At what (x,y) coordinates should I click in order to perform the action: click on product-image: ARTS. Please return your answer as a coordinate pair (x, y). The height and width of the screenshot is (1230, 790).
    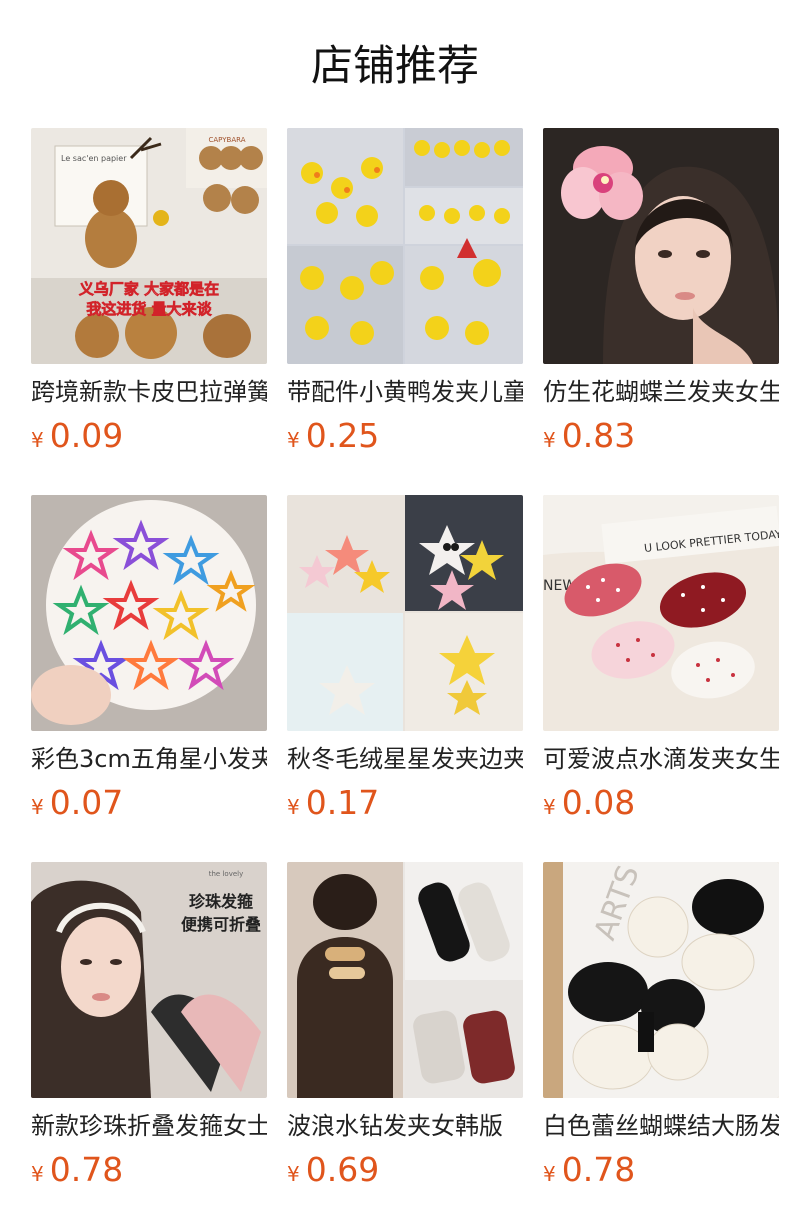
    Looking at the image, I should click on (661, 980).